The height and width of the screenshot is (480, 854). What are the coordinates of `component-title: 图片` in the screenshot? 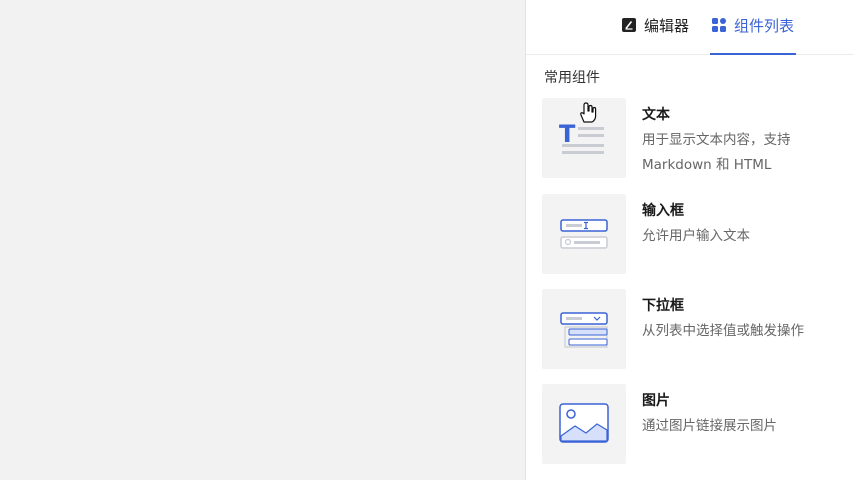 It's located at (656, 401).